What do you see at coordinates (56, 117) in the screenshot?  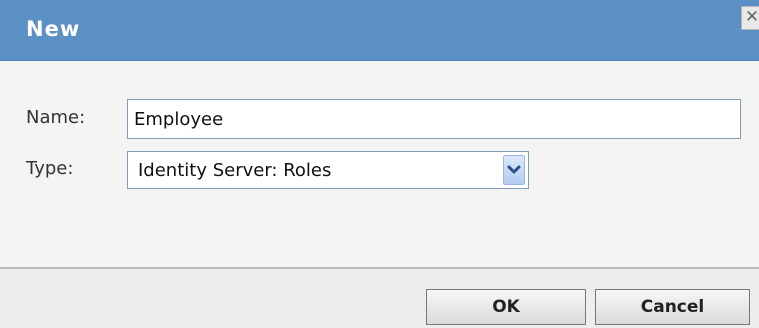 I see `name-label: Name:` at bounding box center [56, 117].